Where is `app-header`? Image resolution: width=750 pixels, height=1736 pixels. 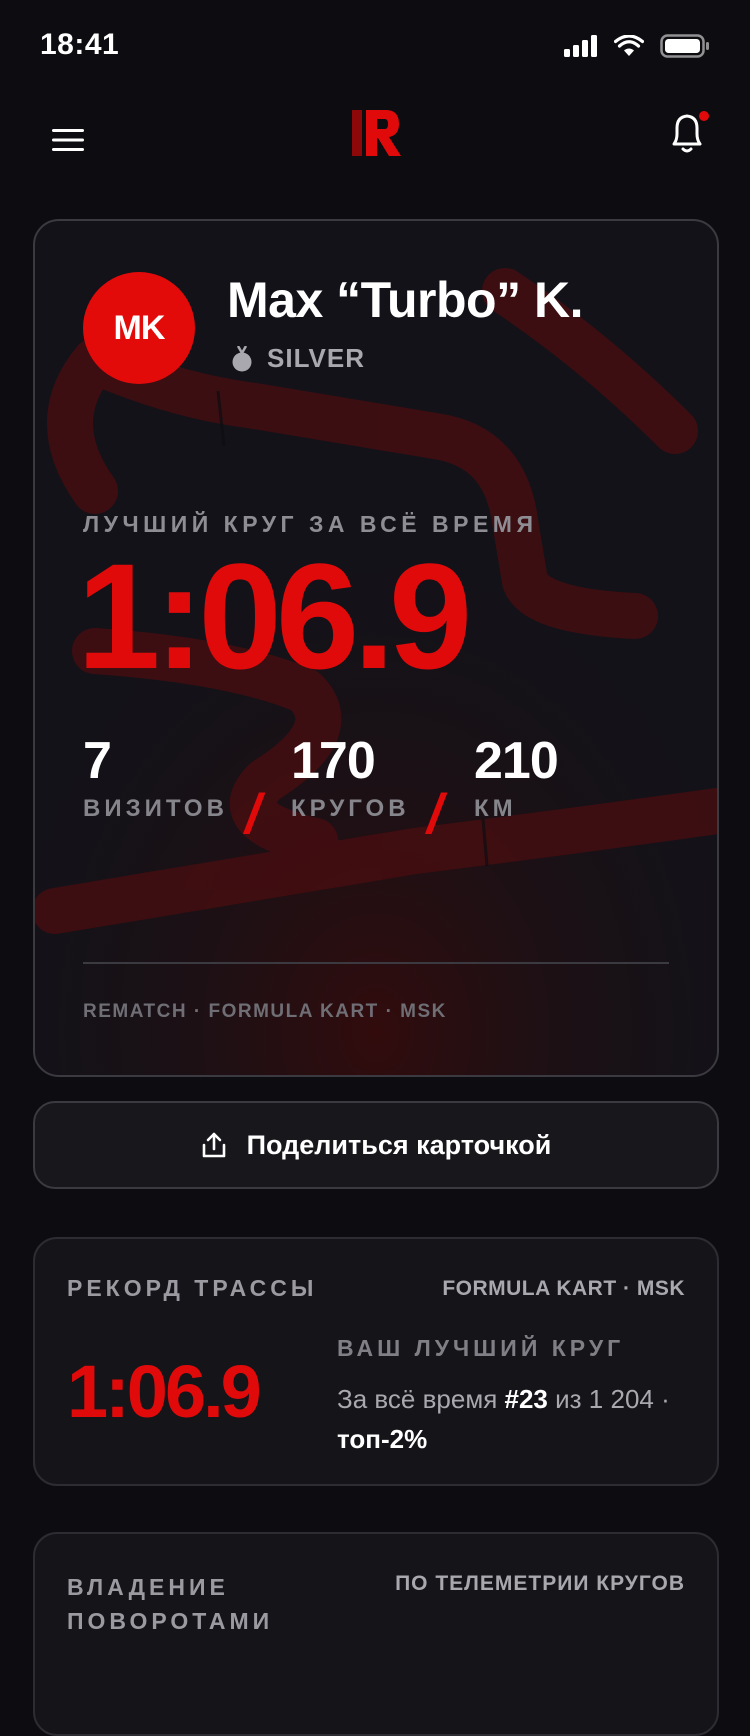 app-header is located at coordinates (375, 144).